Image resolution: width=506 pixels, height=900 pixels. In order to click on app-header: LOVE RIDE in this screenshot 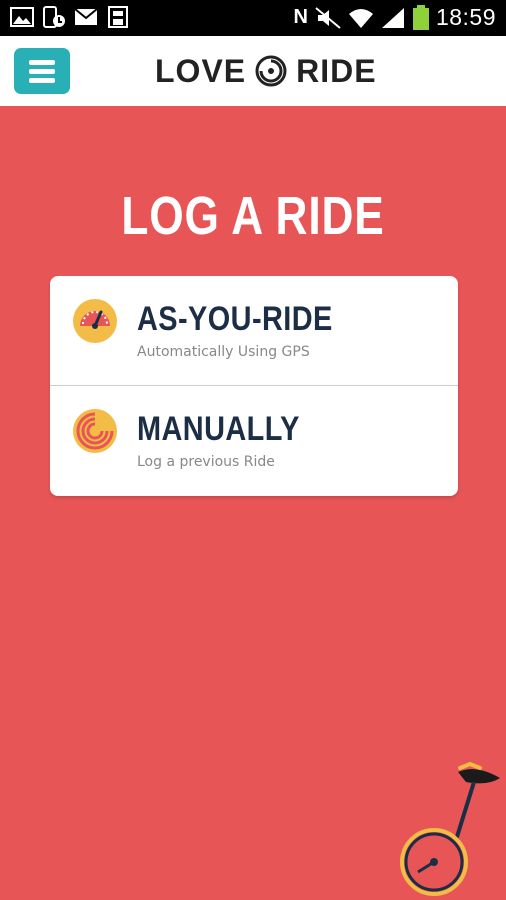, I will do `click(253, 71)`.